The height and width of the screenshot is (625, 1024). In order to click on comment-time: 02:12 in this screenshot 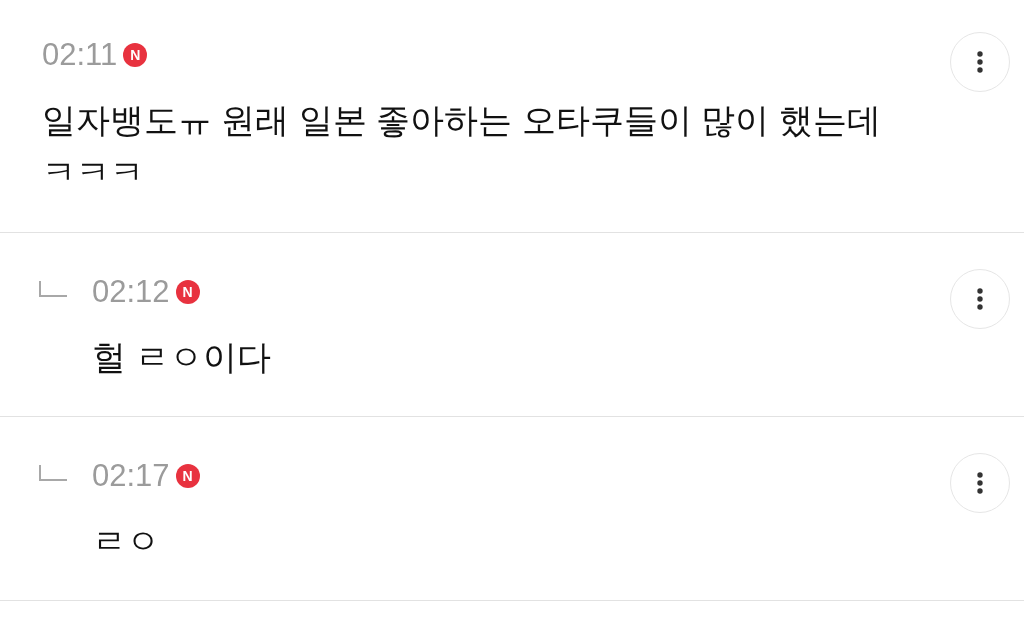, I will do `click(131, 292)`.